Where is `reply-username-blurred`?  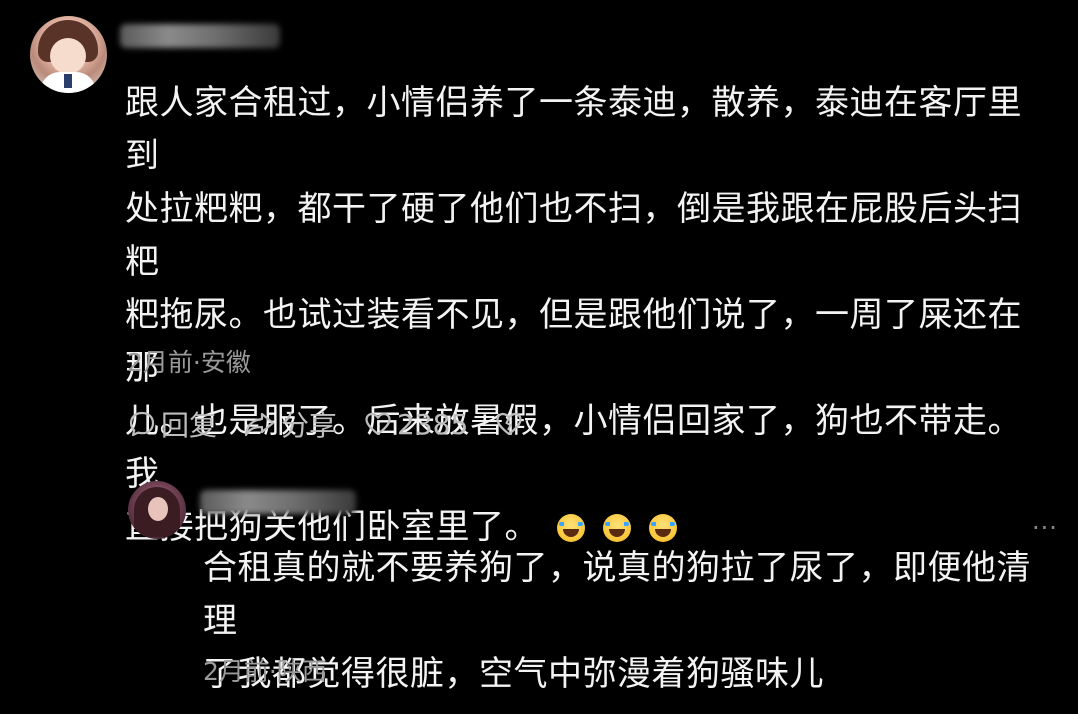
reply-username-blurred is located at coordinates (278, 502).